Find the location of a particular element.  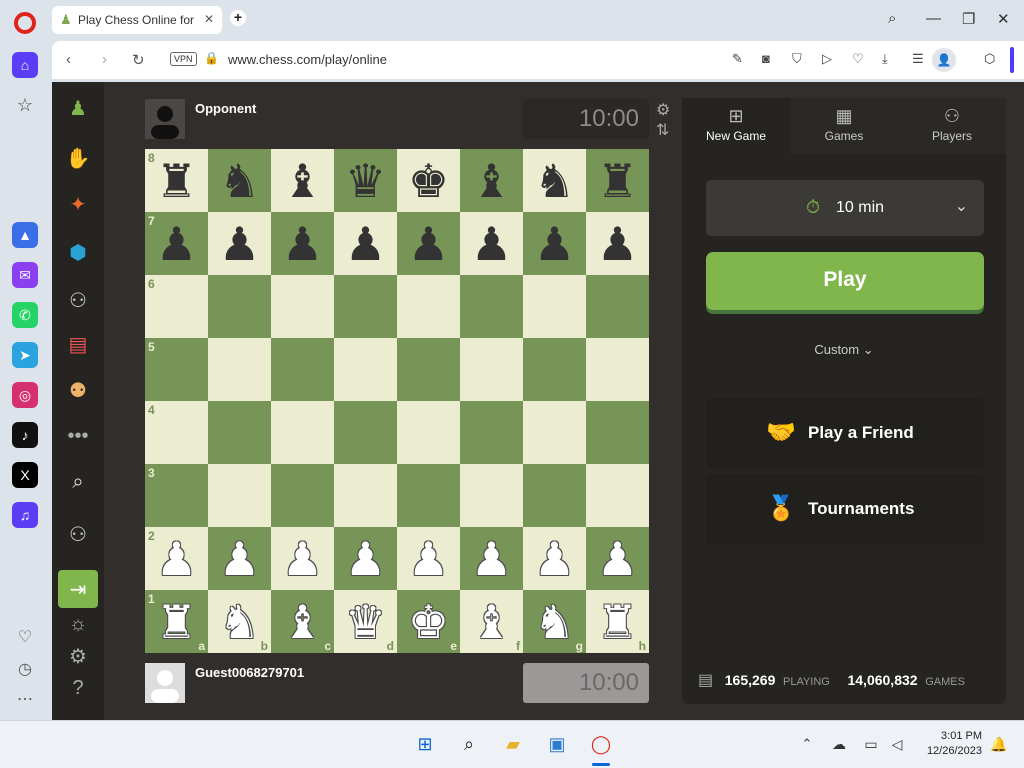

history-icon: ◷ is located at coordinates (25, 669).